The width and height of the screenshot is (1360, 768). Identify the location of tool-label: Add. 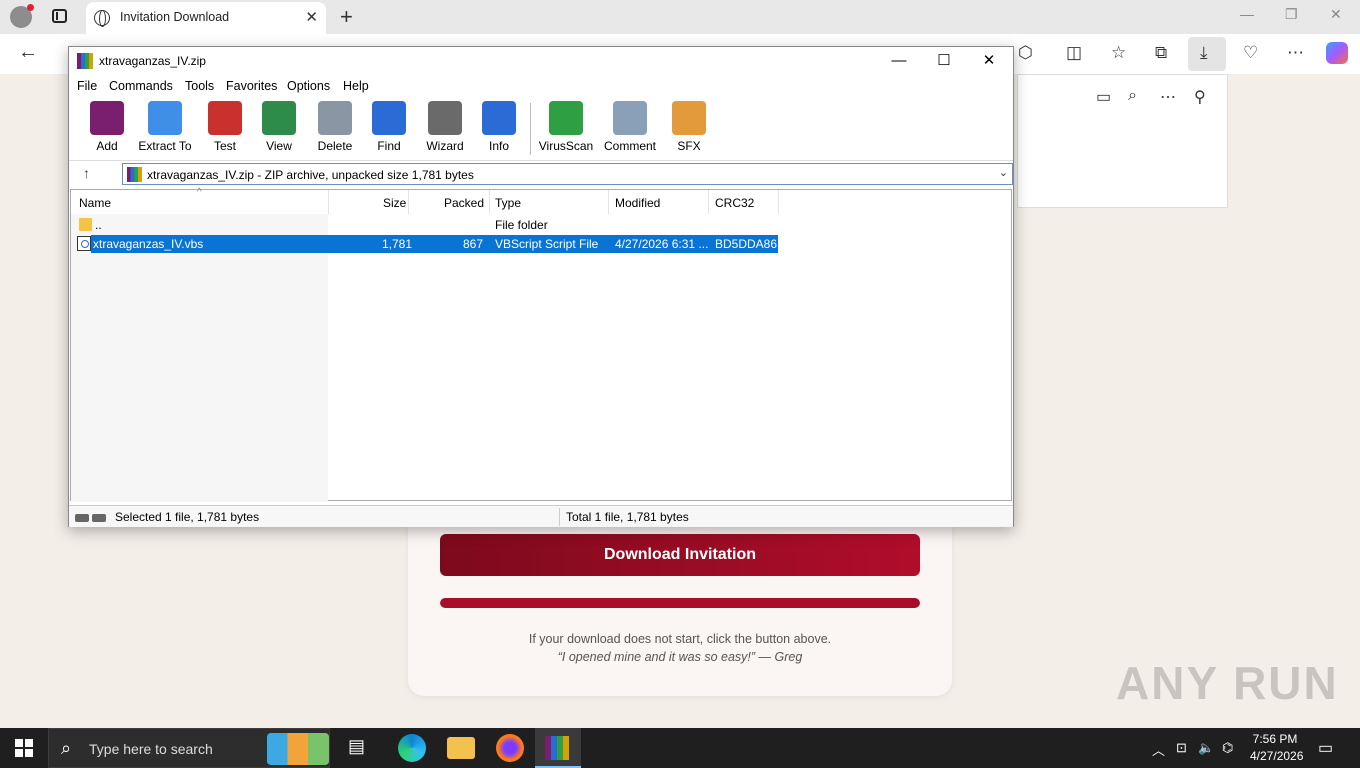
(107, 146).